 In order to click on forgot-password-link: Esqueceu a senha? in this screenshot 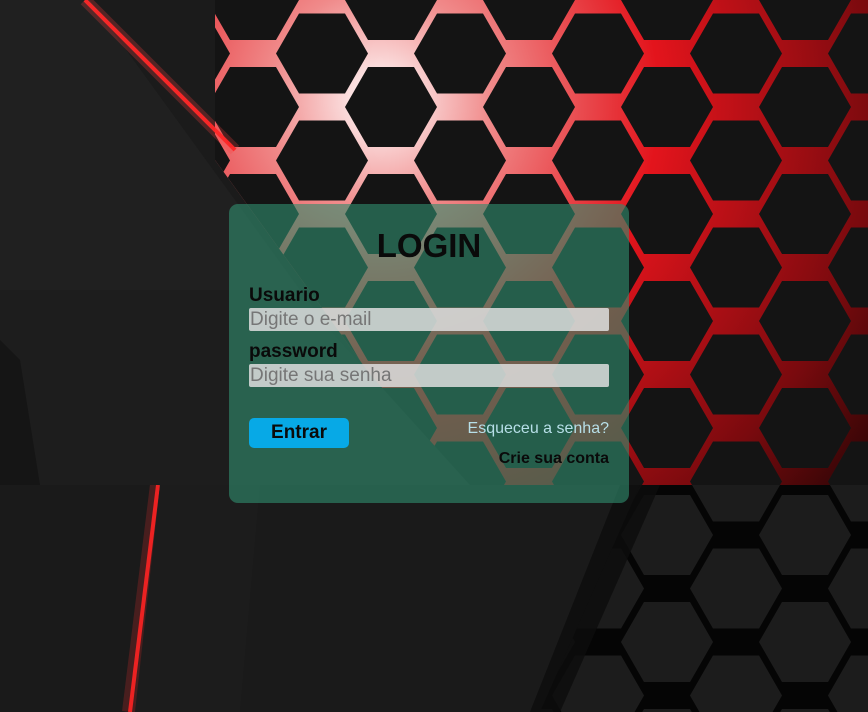, I will do `click(538, 429)`.